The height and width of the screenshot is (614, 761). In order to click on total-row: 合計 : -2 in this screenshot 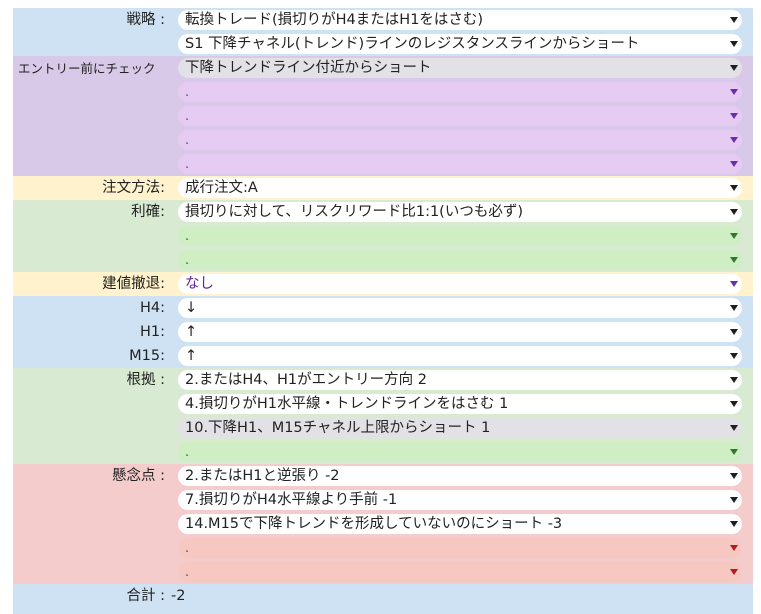, I will do `click(383, 596)`.